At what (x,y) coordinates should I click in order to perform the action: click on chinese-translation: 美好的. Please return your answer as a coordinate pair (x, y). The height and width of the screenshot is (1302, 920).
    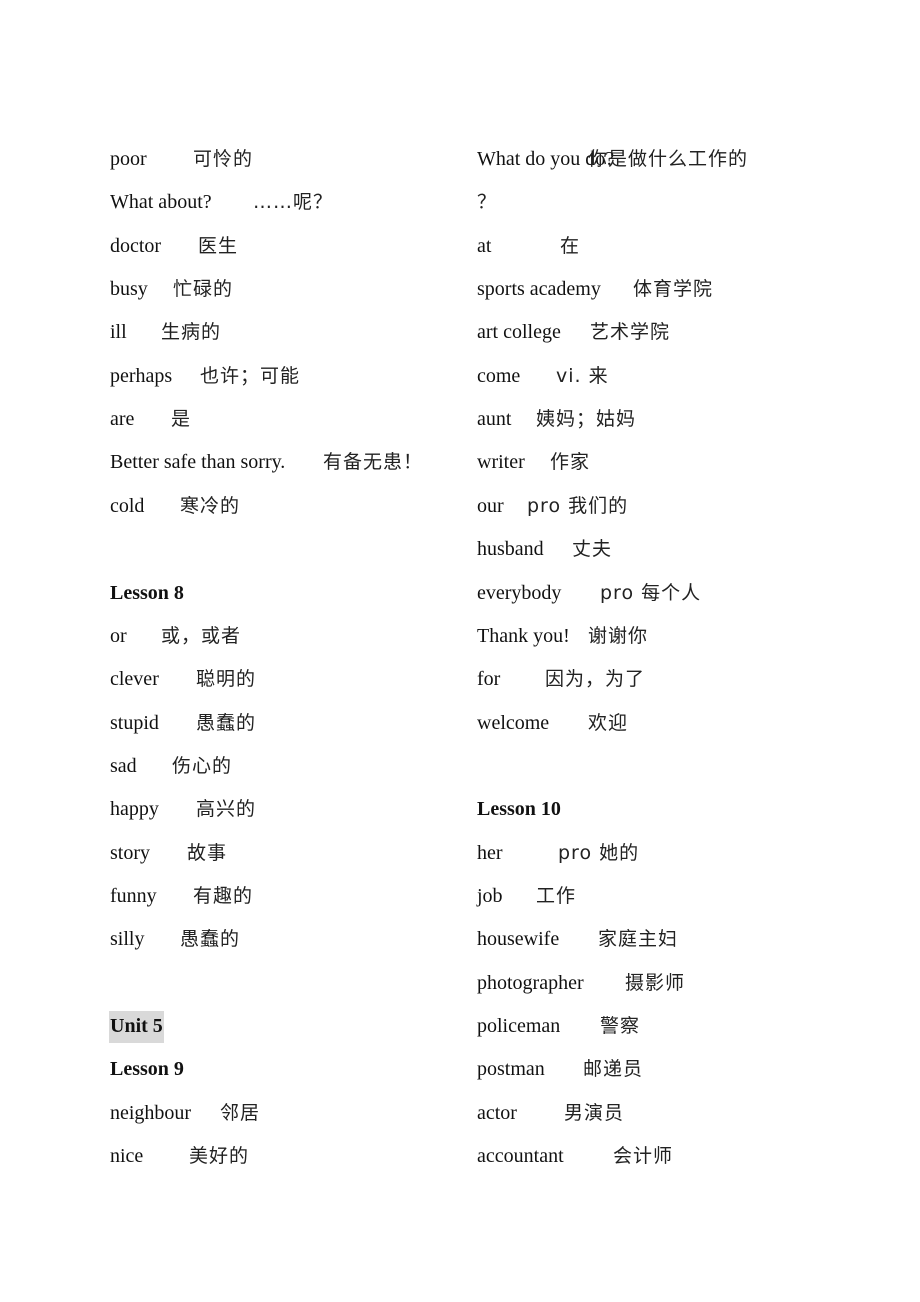
    Looking at the image, I should click on (219, 1156).